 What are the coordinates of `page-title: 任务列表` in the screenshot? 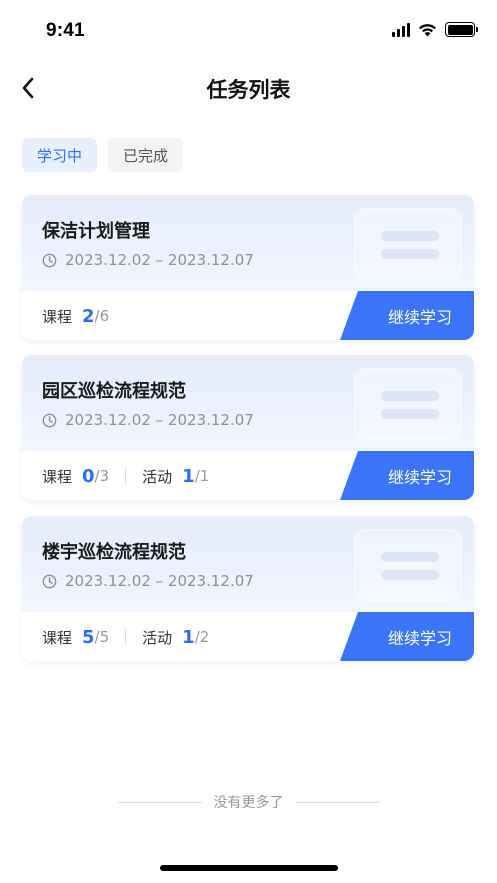 It's located at (248, 90).